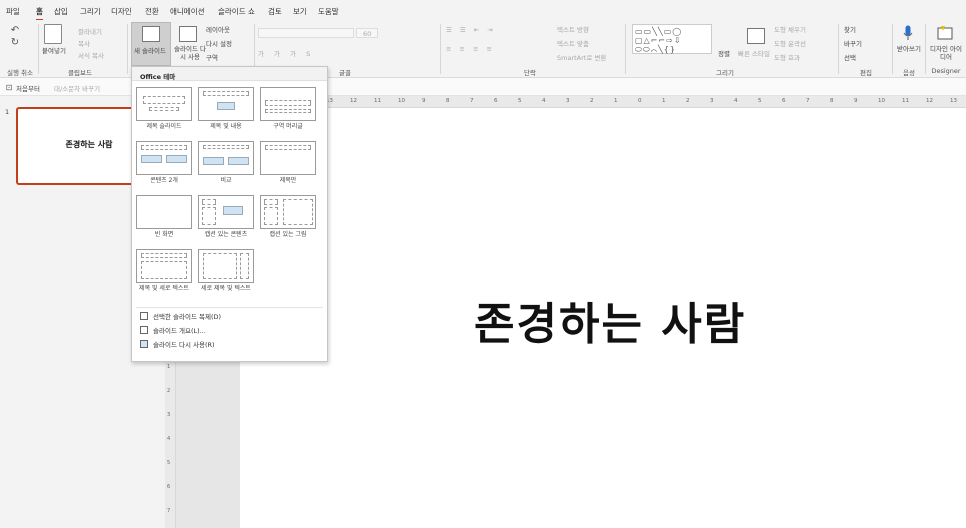 The height and width of the screenshot is (528, 966). I want to click on vruler-label: 7, so click(169, 511).